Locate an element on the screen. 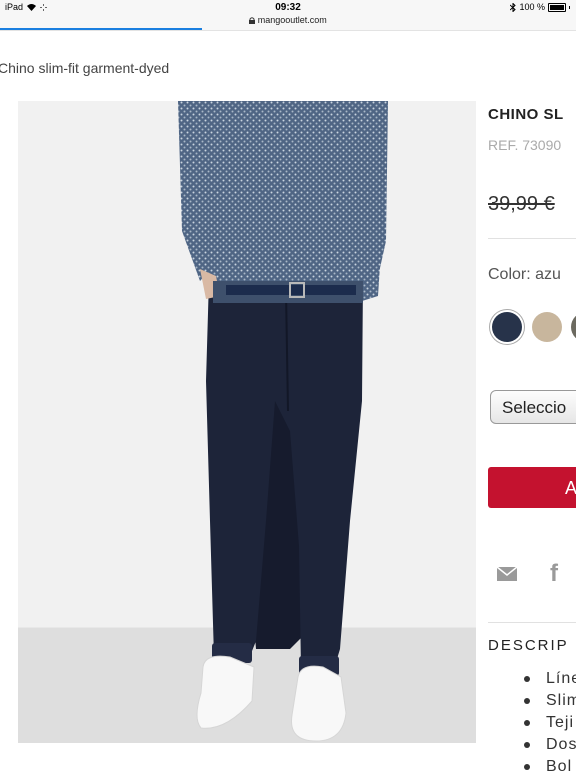  description-title: DESCRIP is located at coordinates (528, 645).